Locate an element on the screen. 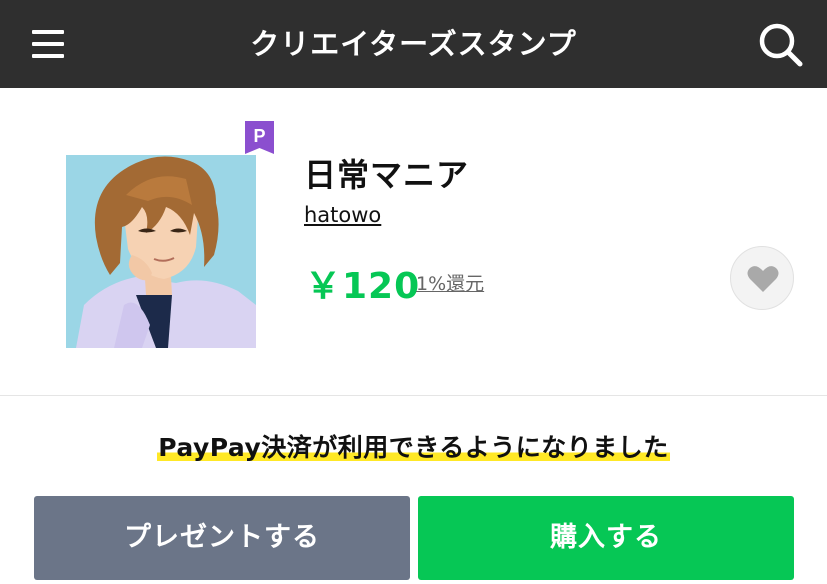 The image size is (827, 584). page-title: クリエイターズスタンプ is located at coordinates (413, 44).